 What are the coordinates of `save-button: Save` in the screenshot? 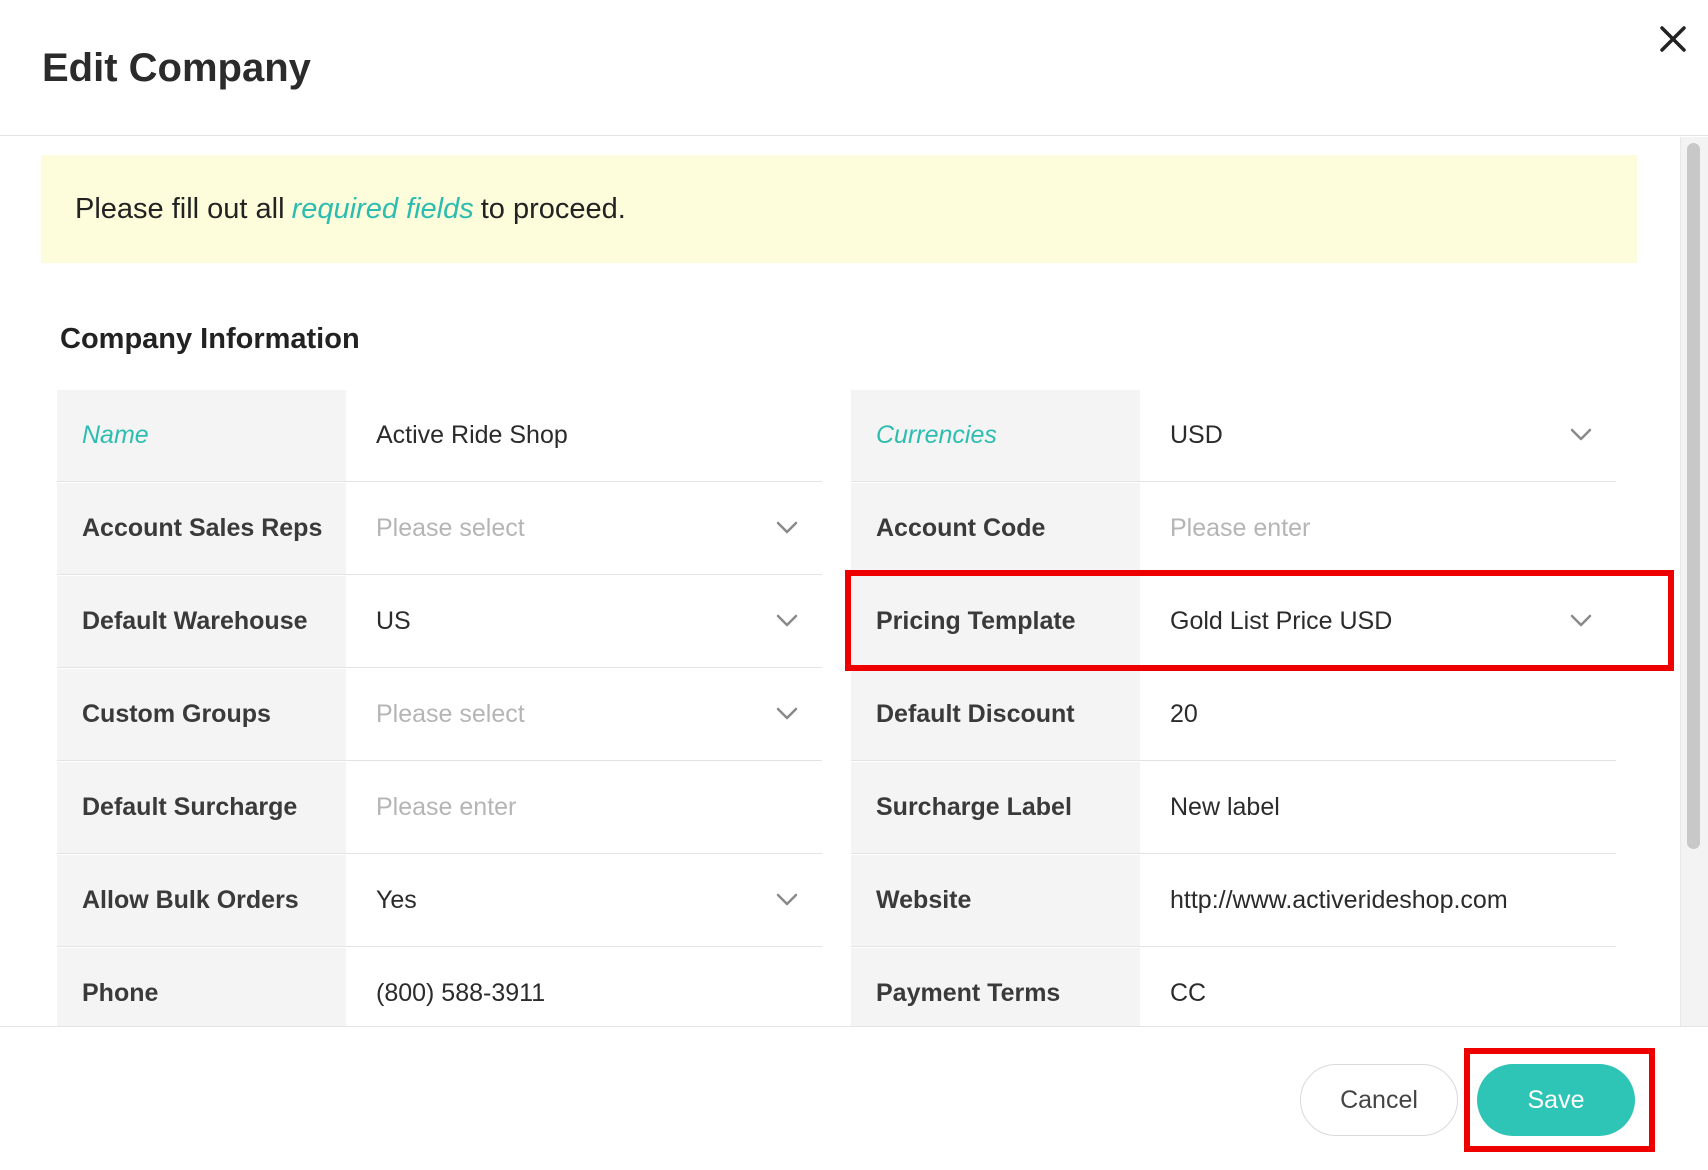 It's located at (1556, 1100).